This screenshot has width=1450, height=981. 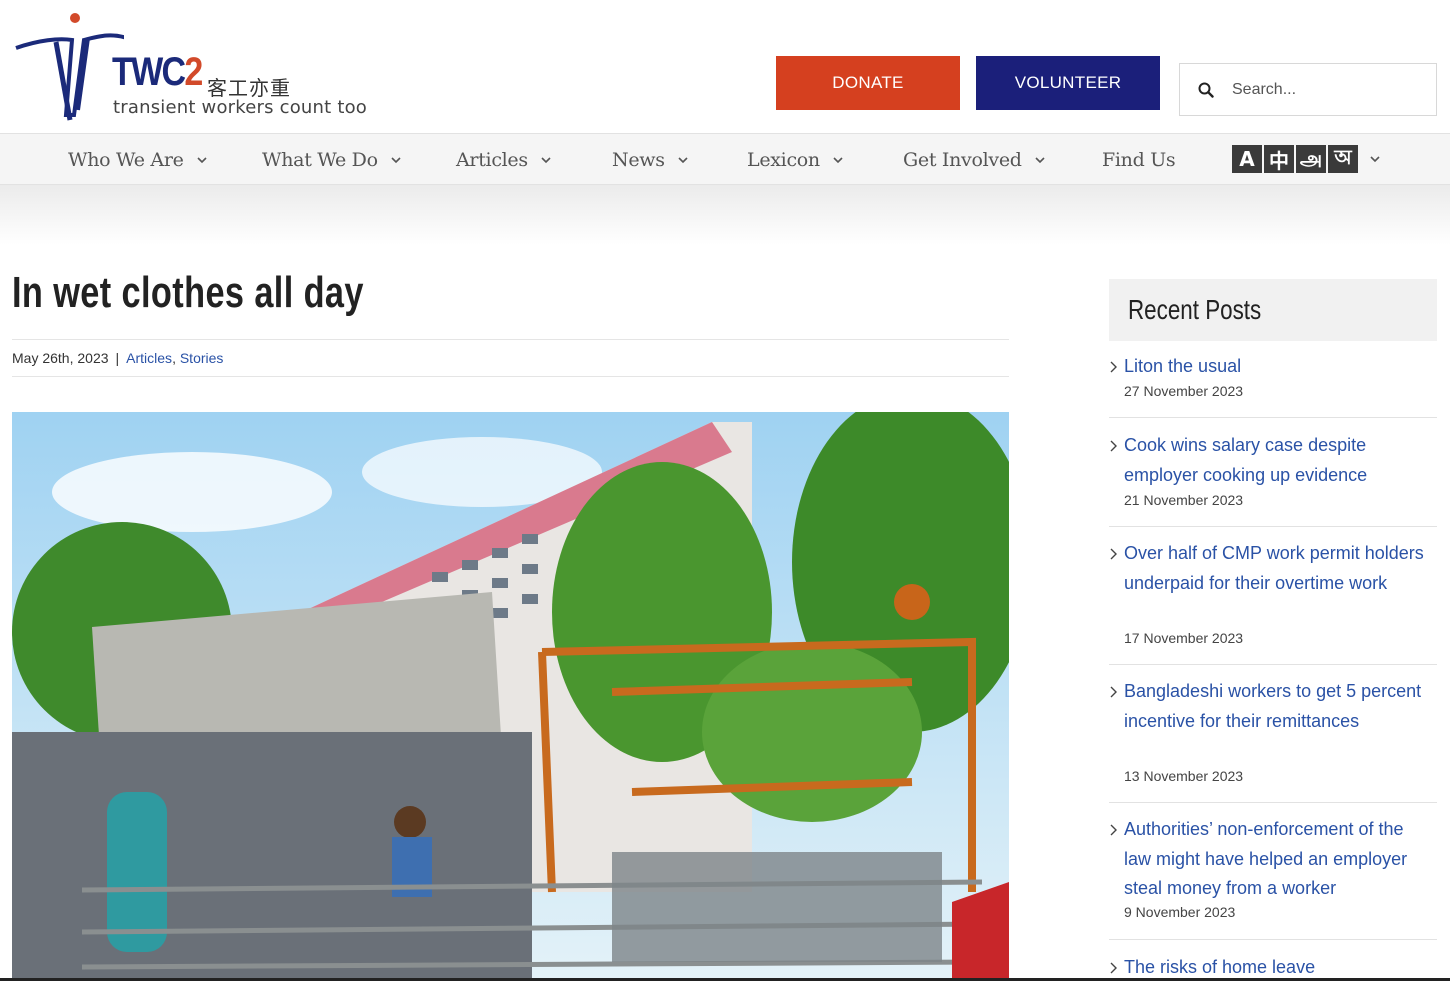 I want to click on category-link-articles: Articles, so click(x=149, y=358).